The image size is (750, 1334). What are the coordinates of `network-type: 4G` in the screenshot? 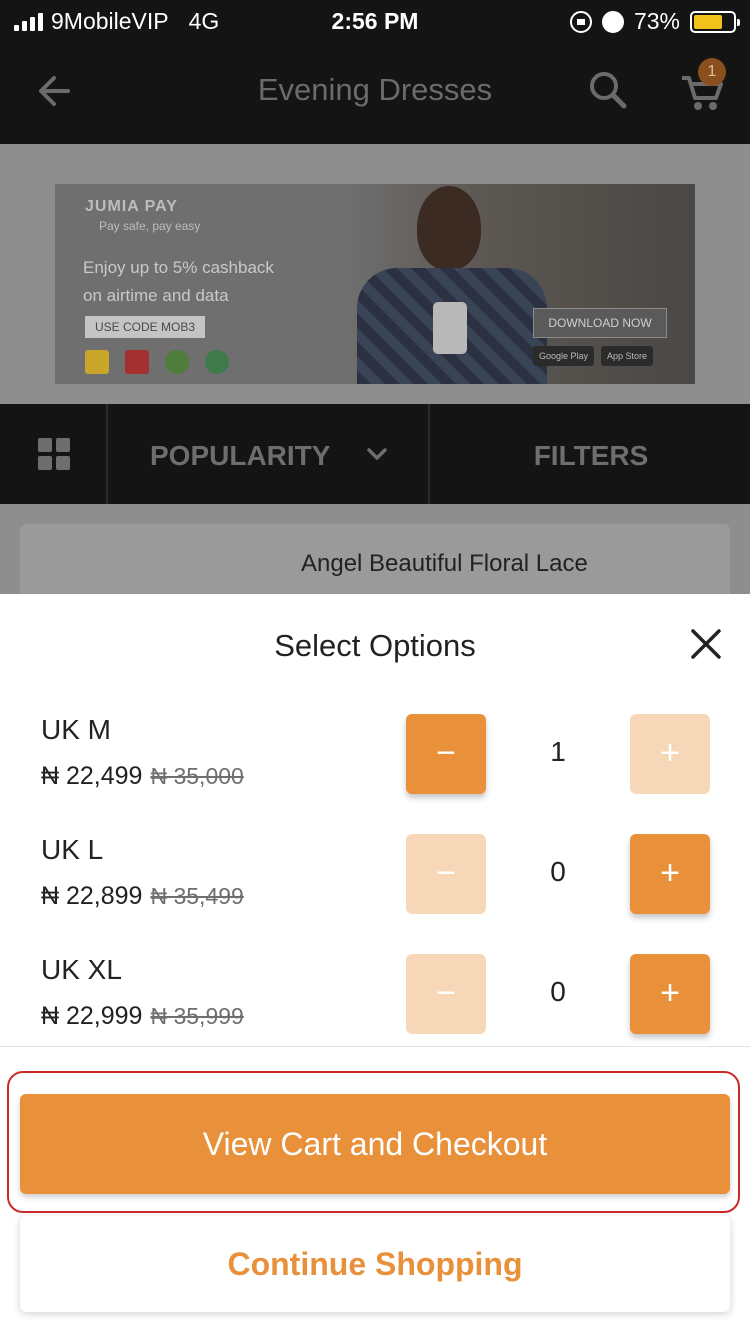 It's located at (204, 21).